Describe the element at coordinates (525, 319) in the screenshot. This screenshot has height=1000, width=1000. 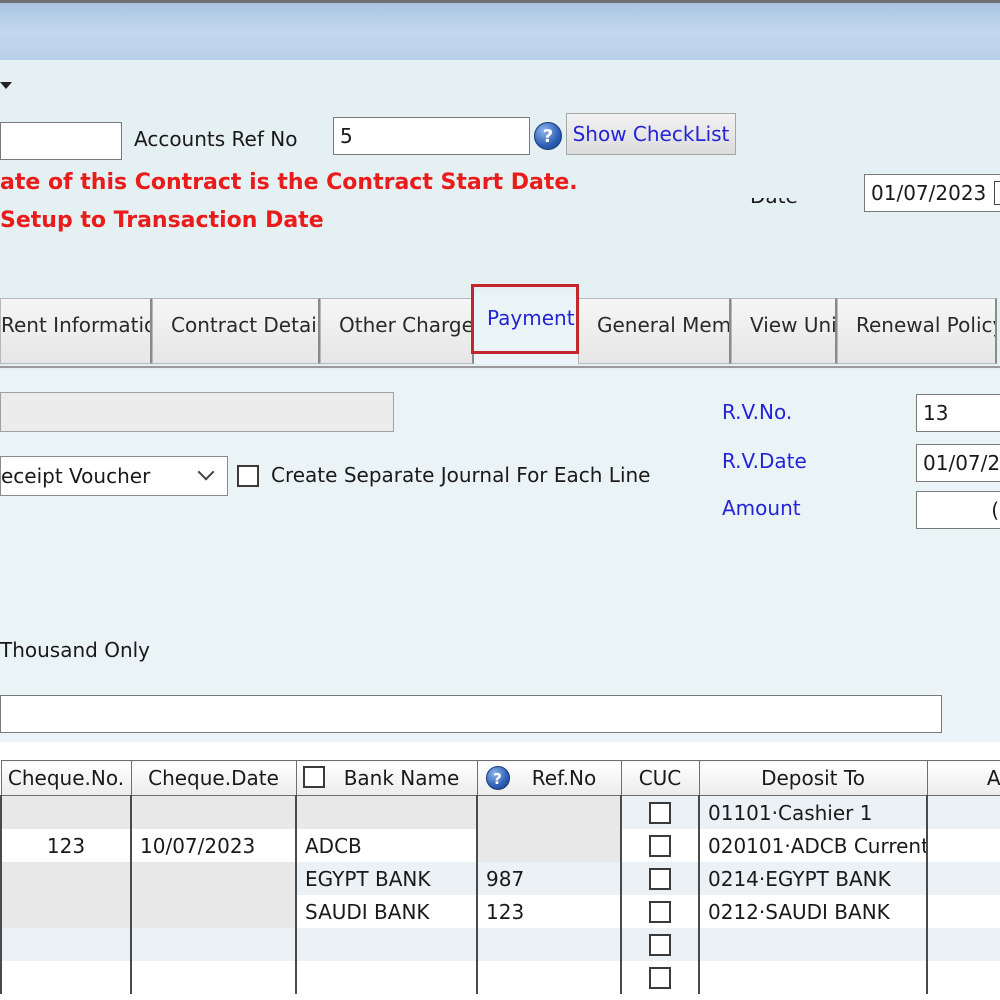
I see `payment-tab-highlight` at that location.